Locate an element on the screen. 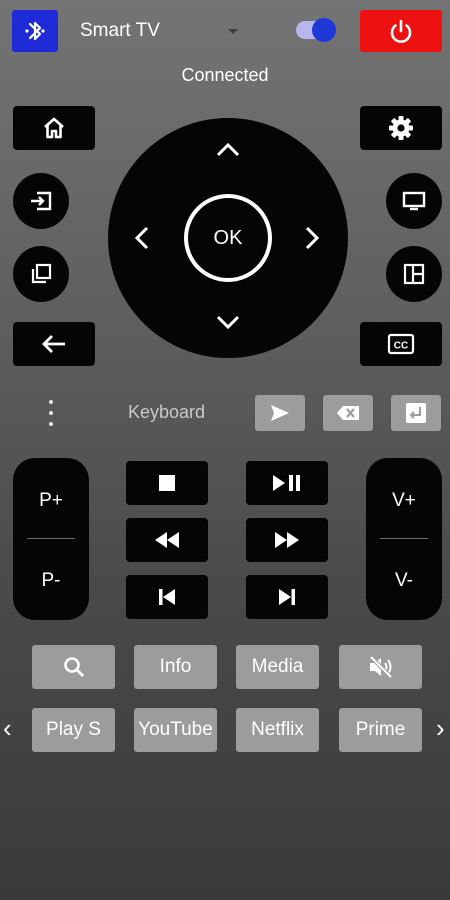 Image resolution: width=450 pixels, height=900 pixels. stop-icon is located at coordinates (167, 483).